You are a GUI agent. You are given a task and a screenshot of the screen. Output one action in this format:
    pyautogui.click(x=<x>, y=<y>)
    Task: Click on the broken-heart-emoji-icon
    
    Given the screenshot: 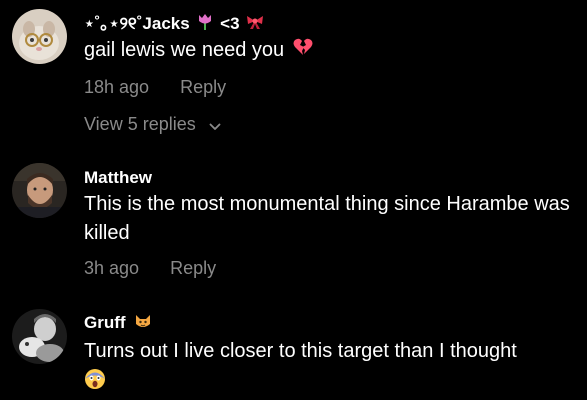 What is the action you would take?
    pyautogui.click(x=303, y=50)
    